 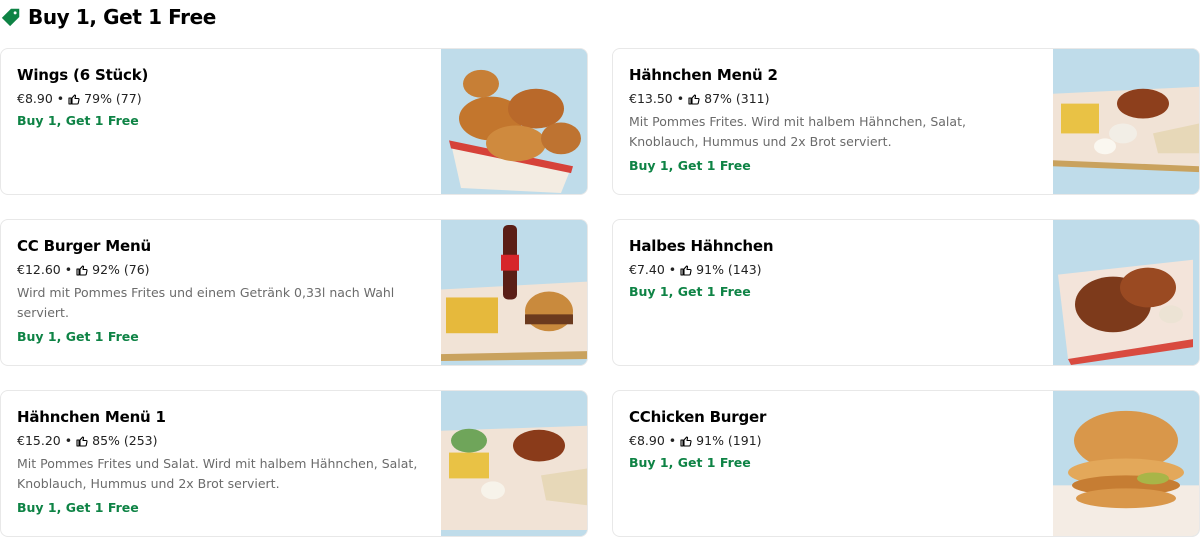 What do you see at coordinates (703, 75) in the screenshot?
I see `item-name: Hähnchen Menü 2` at bounding box center [703, 75].